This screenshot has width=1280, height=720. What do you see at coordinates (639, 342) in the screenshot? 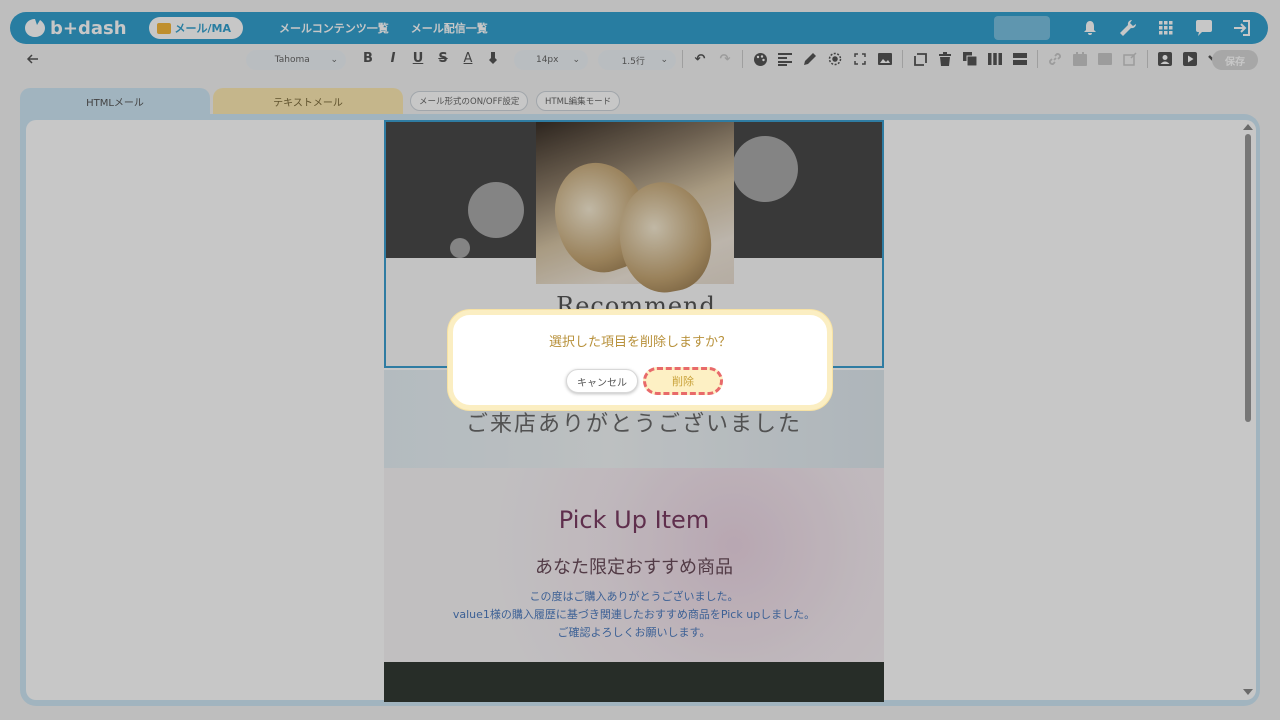
I see `dialog-message: 選択した項目を削除しますか？` at bounding box center [639, 342].